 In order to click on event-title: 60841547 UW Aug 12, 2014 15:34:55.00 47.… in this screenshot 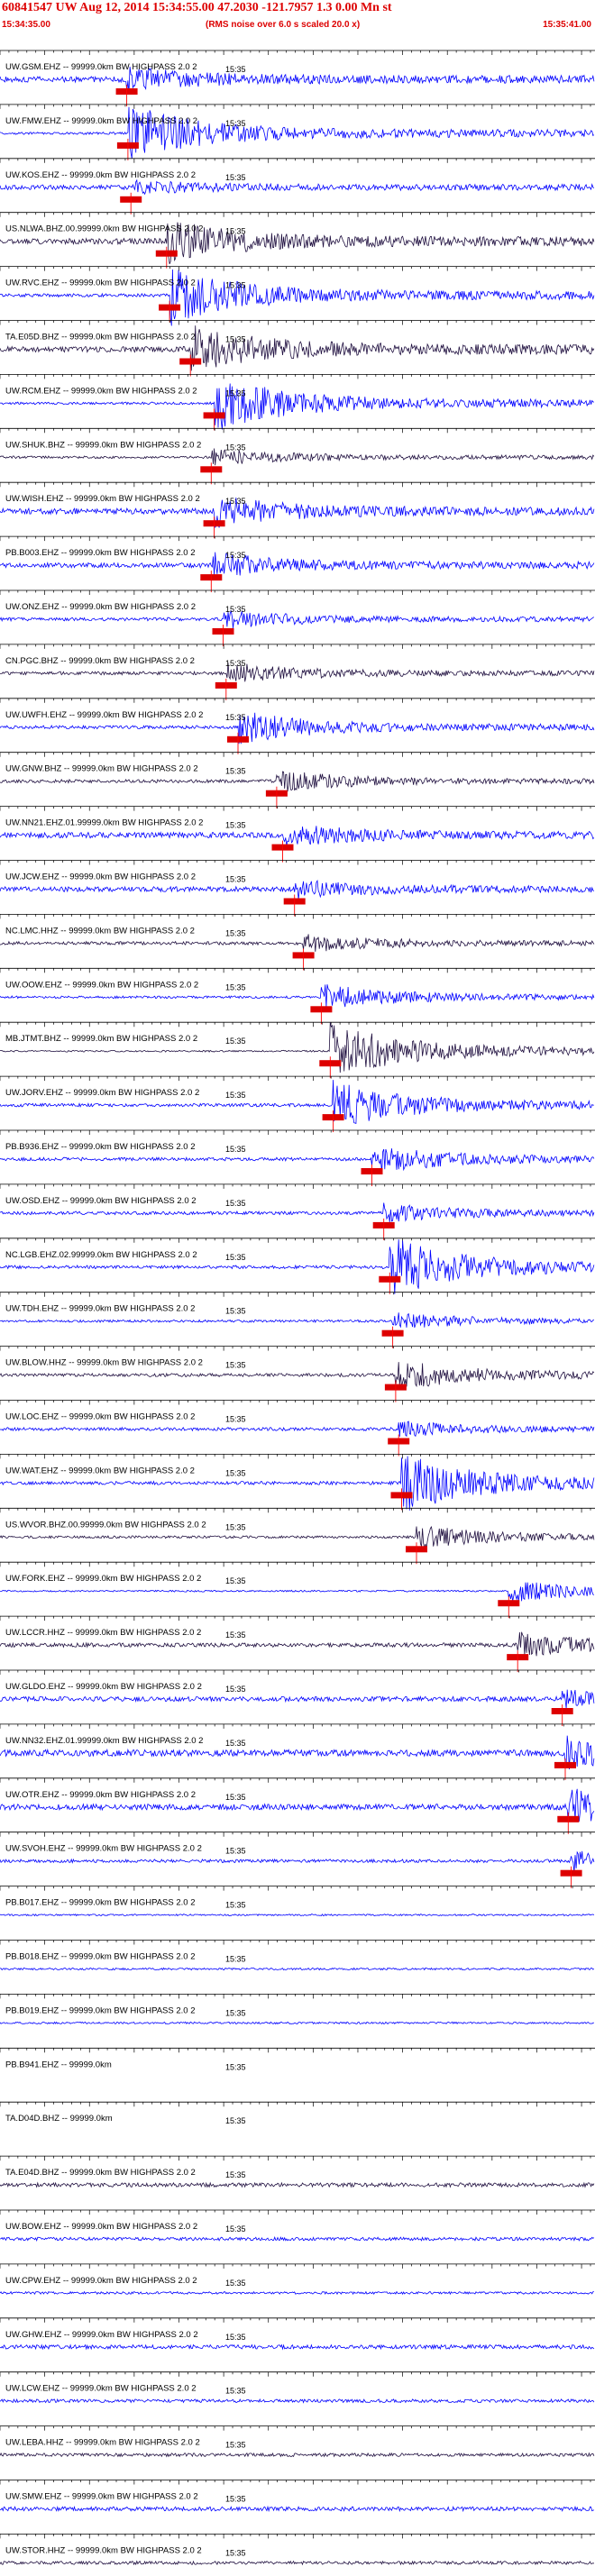, I will do `click(197, 7)`.